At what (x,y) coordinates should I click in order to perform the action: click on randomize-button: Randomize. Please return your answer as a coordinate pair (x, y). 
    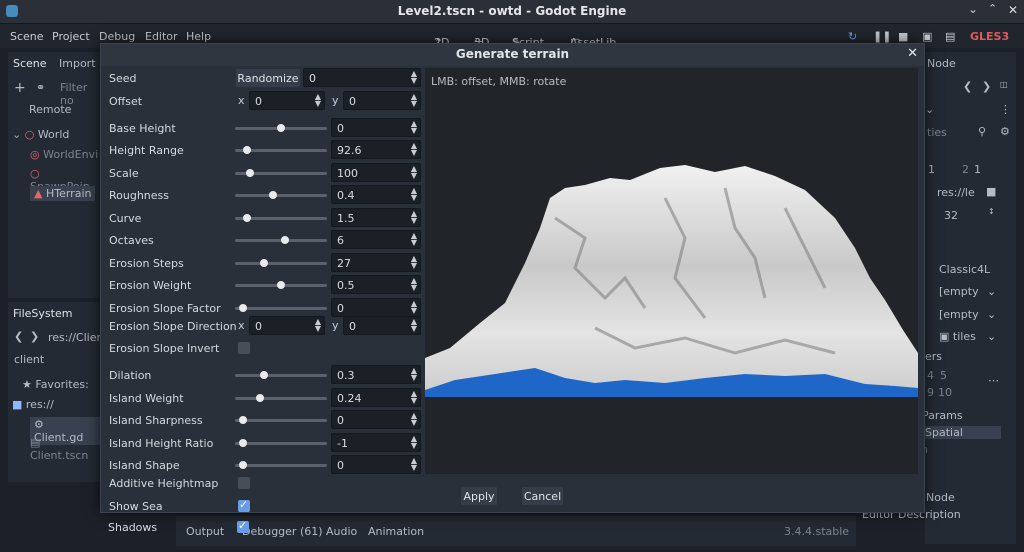
    Looking at the image, I should click on (268, 78).